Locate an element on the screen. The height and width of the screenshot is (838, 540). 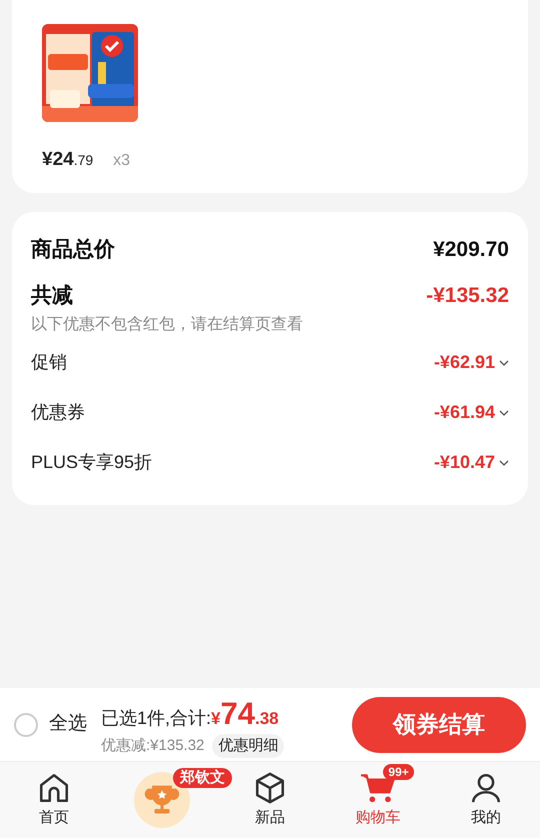
item-price: ¥24.79 is located at coordinates (68, 160).